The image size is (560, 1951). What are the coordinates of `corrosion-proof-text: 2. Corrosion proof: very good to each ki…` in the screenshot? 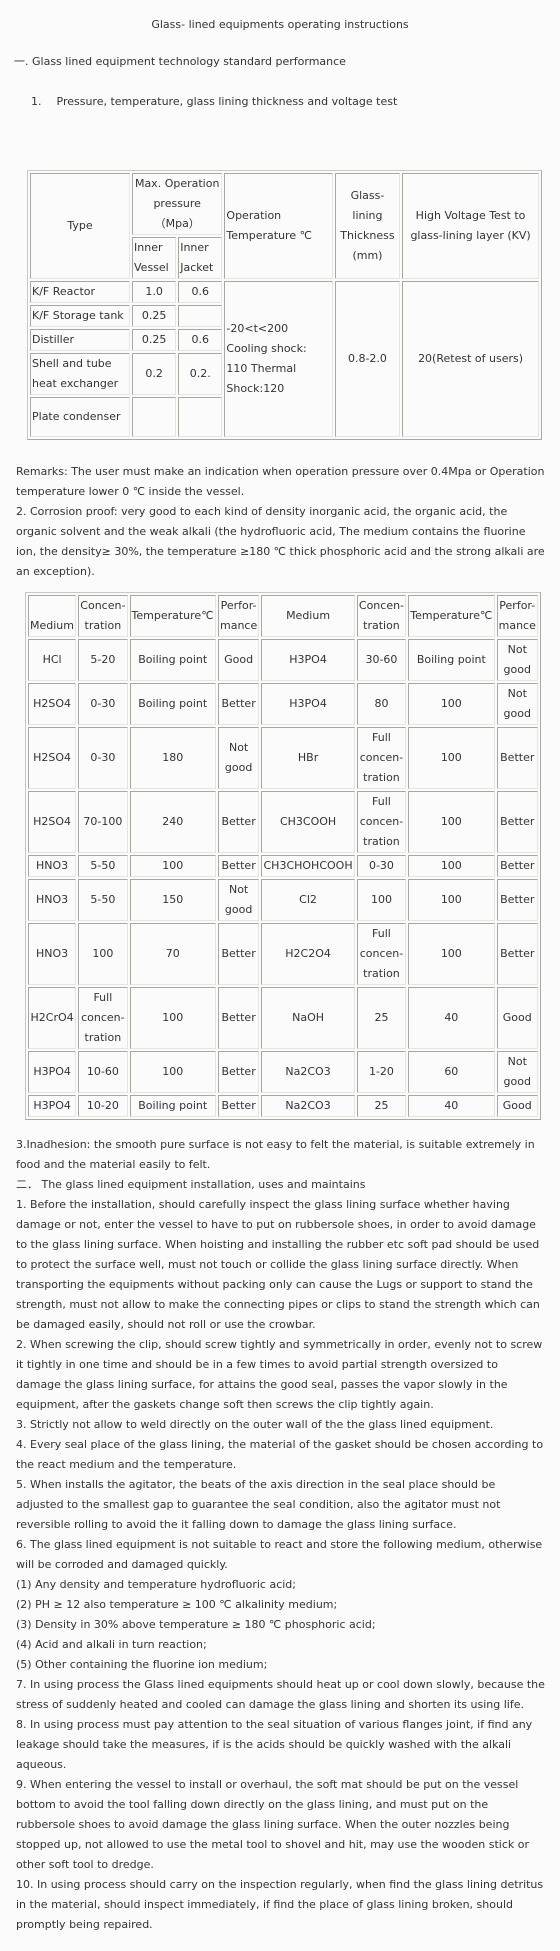 It's located at (280, 541).